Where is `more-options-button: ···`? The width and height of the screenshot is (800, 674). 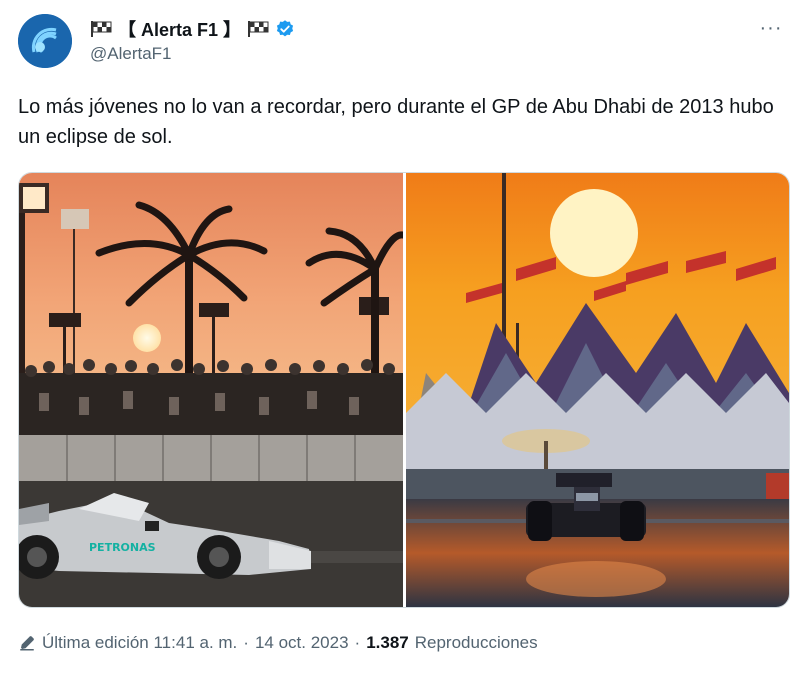 more-options-button: ··· is located at coordinates (771, 28).